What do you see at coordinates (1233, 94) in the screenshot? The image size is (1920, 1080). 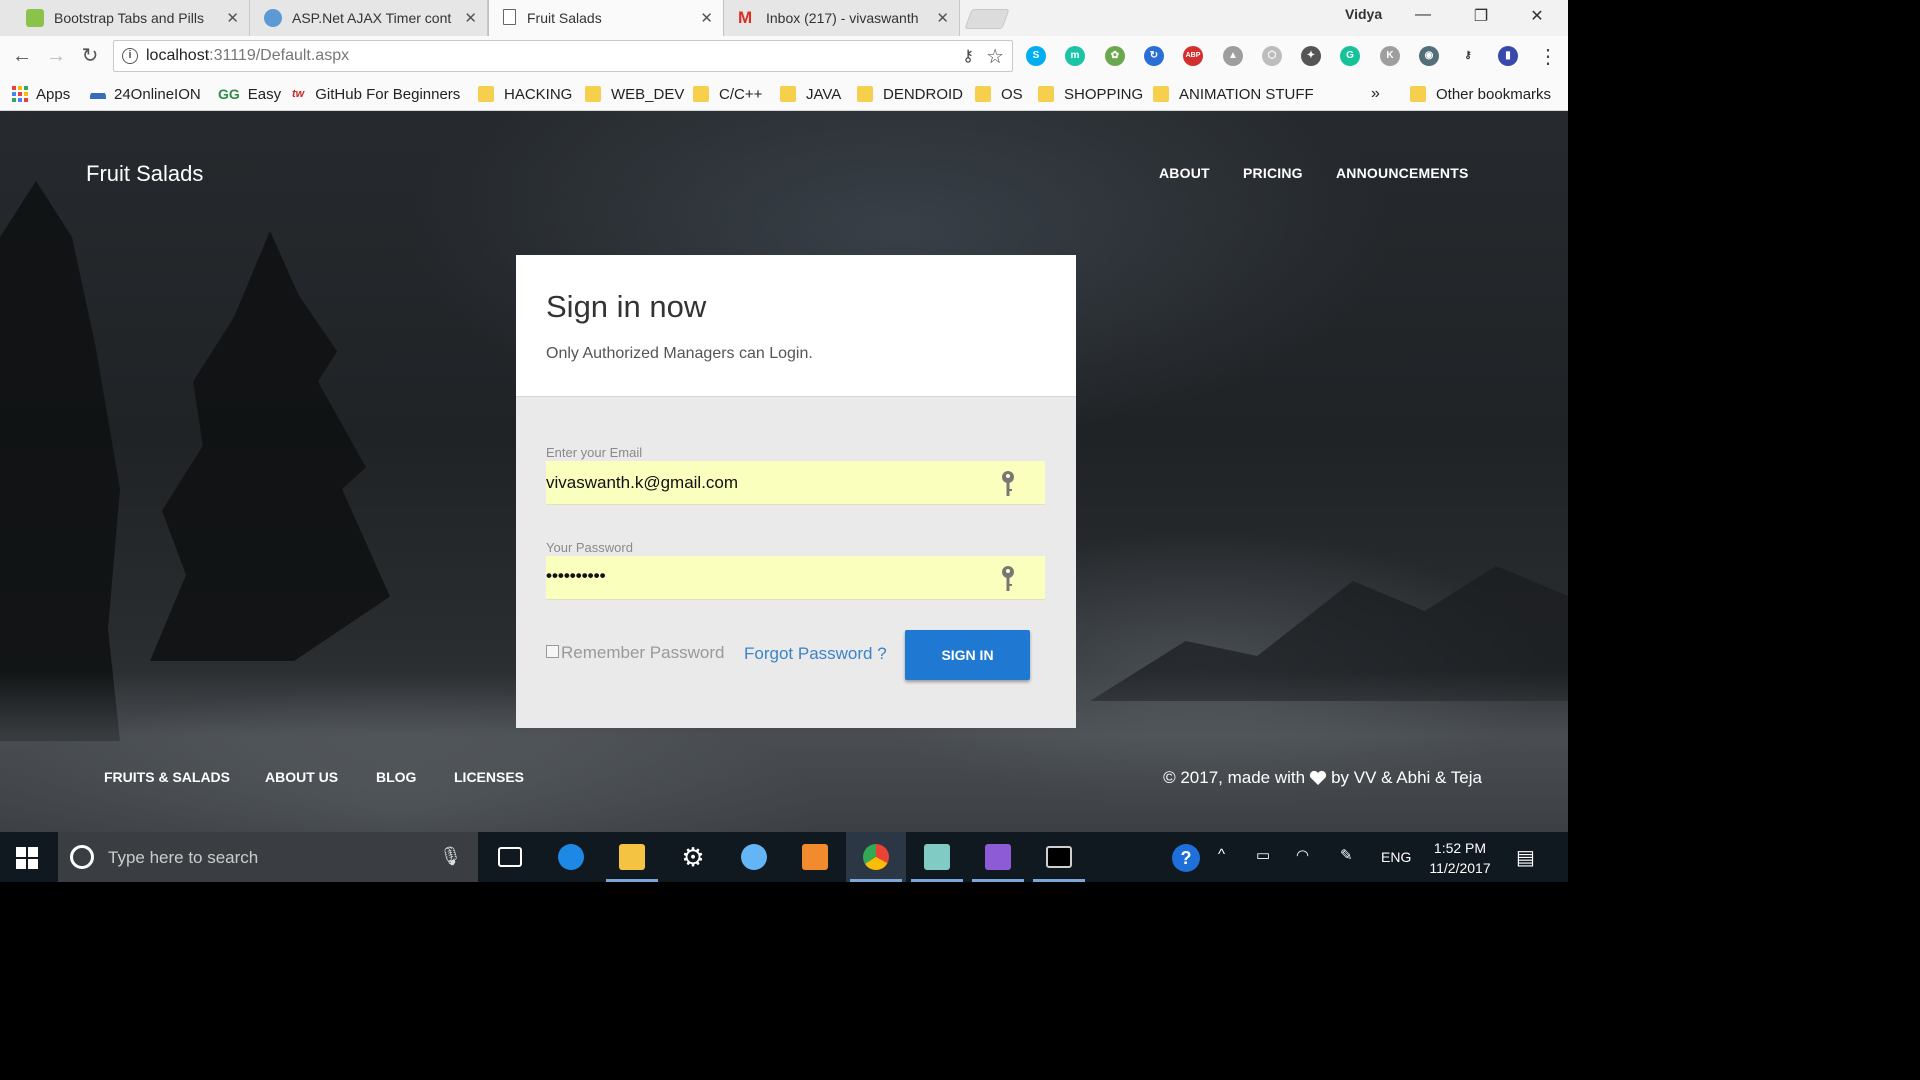 I see `bookmark-folder-animation-stuff: ANIMATION STUFF` at bounding box center [1233, 94].